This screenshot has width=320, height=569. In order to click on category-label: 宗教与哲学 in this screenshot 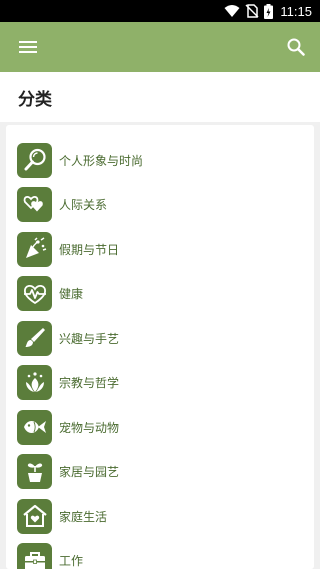, I will do `click(89, 383)`.